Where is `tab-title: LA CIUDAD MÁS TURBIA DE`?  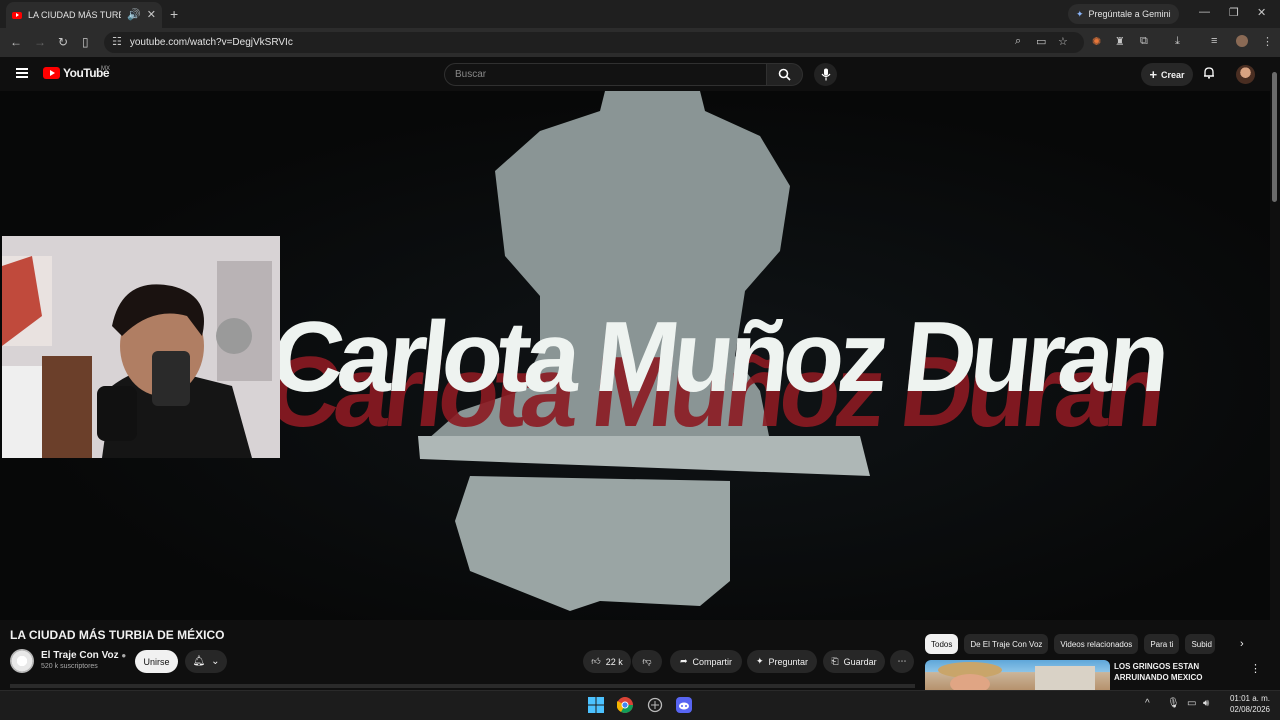 tab-title: LA CIUDAD MÁS TURBIA DE is located at coordinates (74, 15).